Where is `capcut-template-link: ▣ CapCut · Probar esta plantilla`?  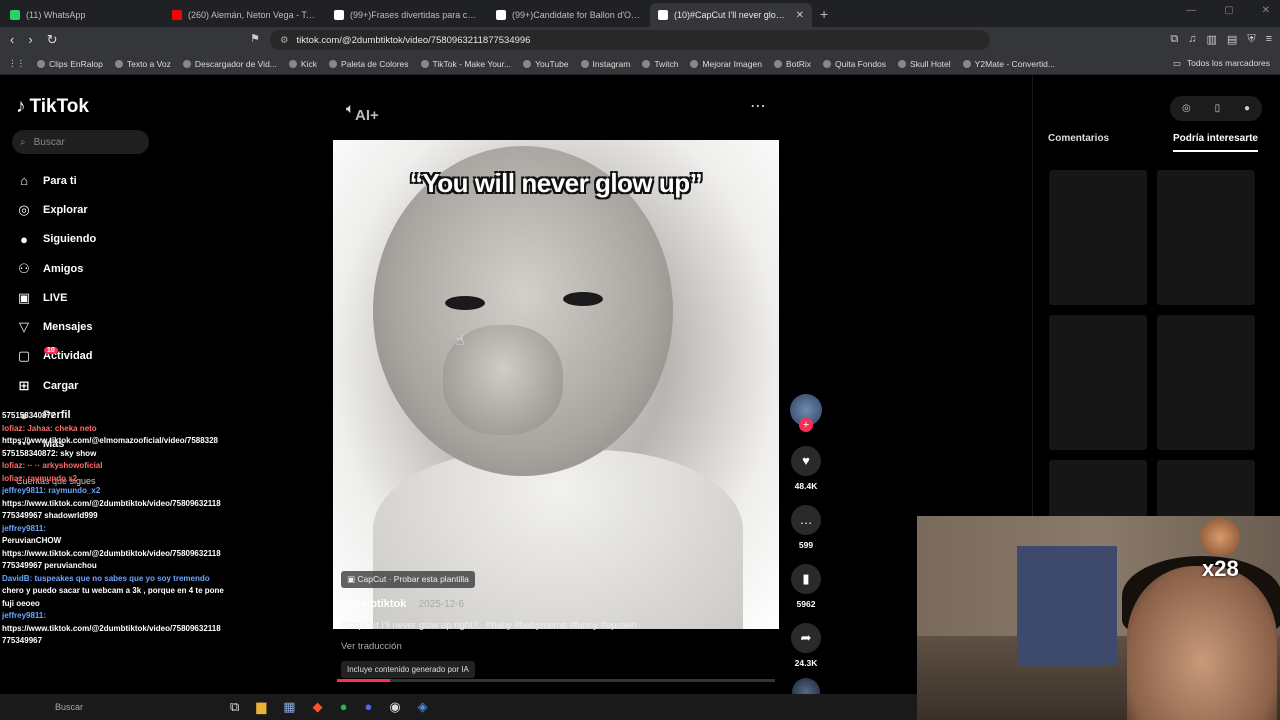
capcut-template-link: ▣ CapCut · Probar esta plantilla is located at coordinates (408, 579).